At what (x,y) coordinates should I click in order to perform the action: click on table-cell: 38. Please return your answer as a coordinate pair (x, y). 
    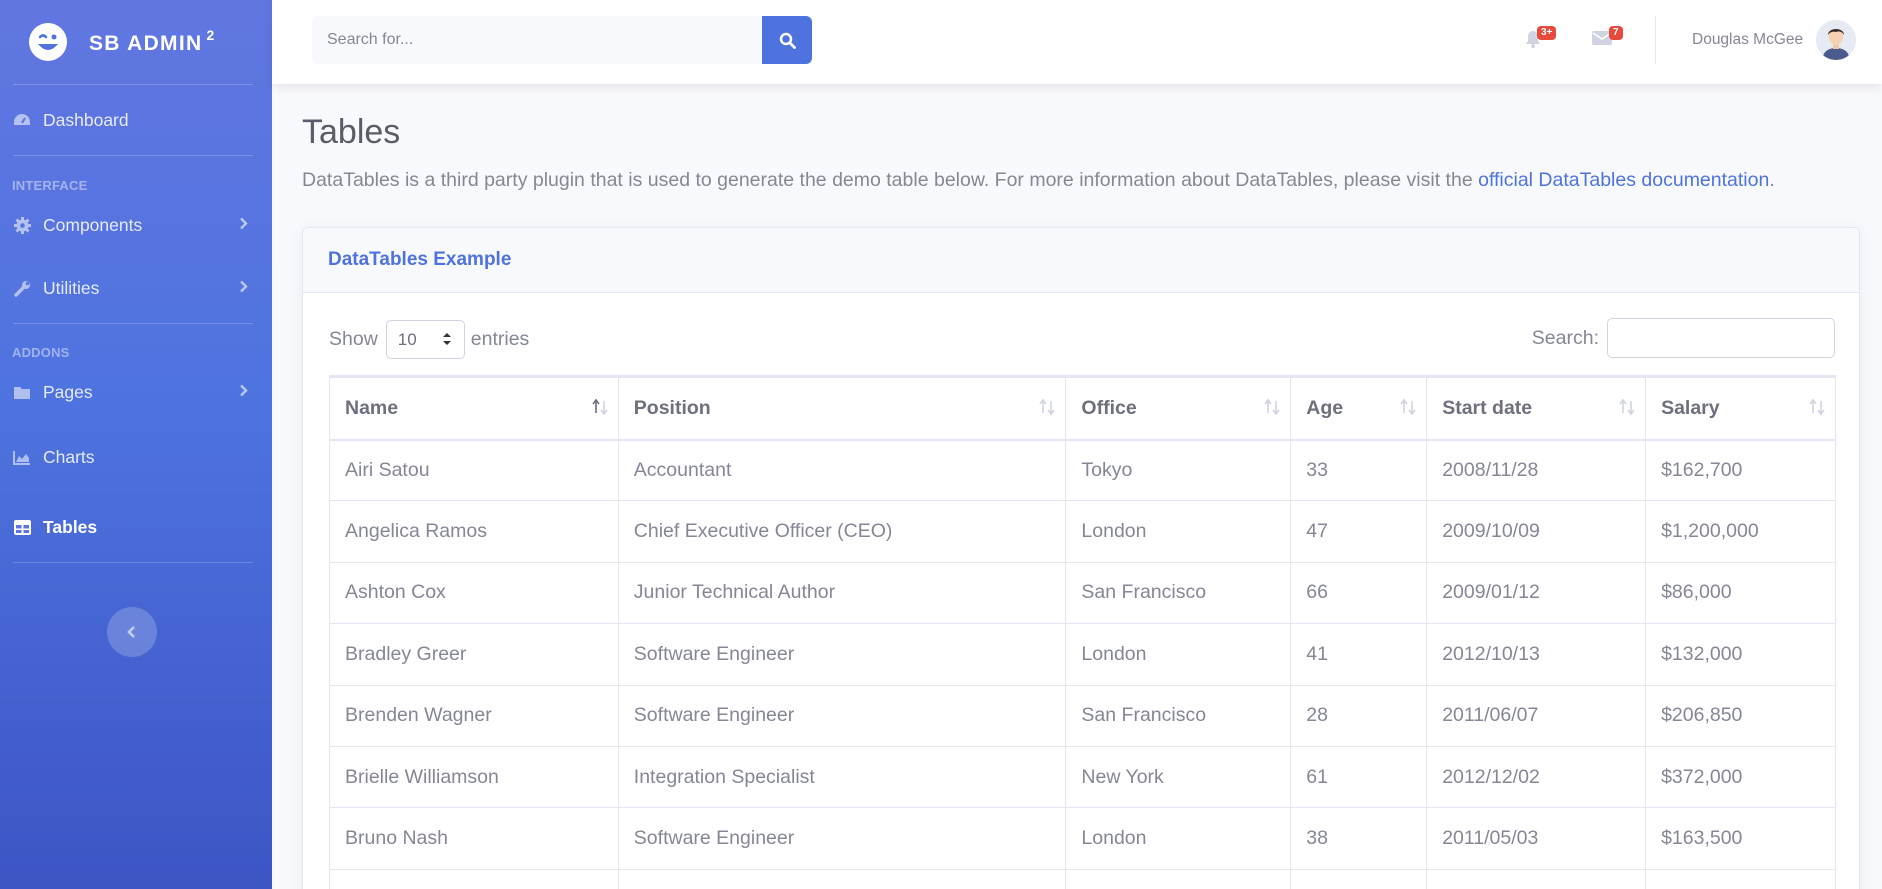
    Looking at the image, I should click on (1359, 838).